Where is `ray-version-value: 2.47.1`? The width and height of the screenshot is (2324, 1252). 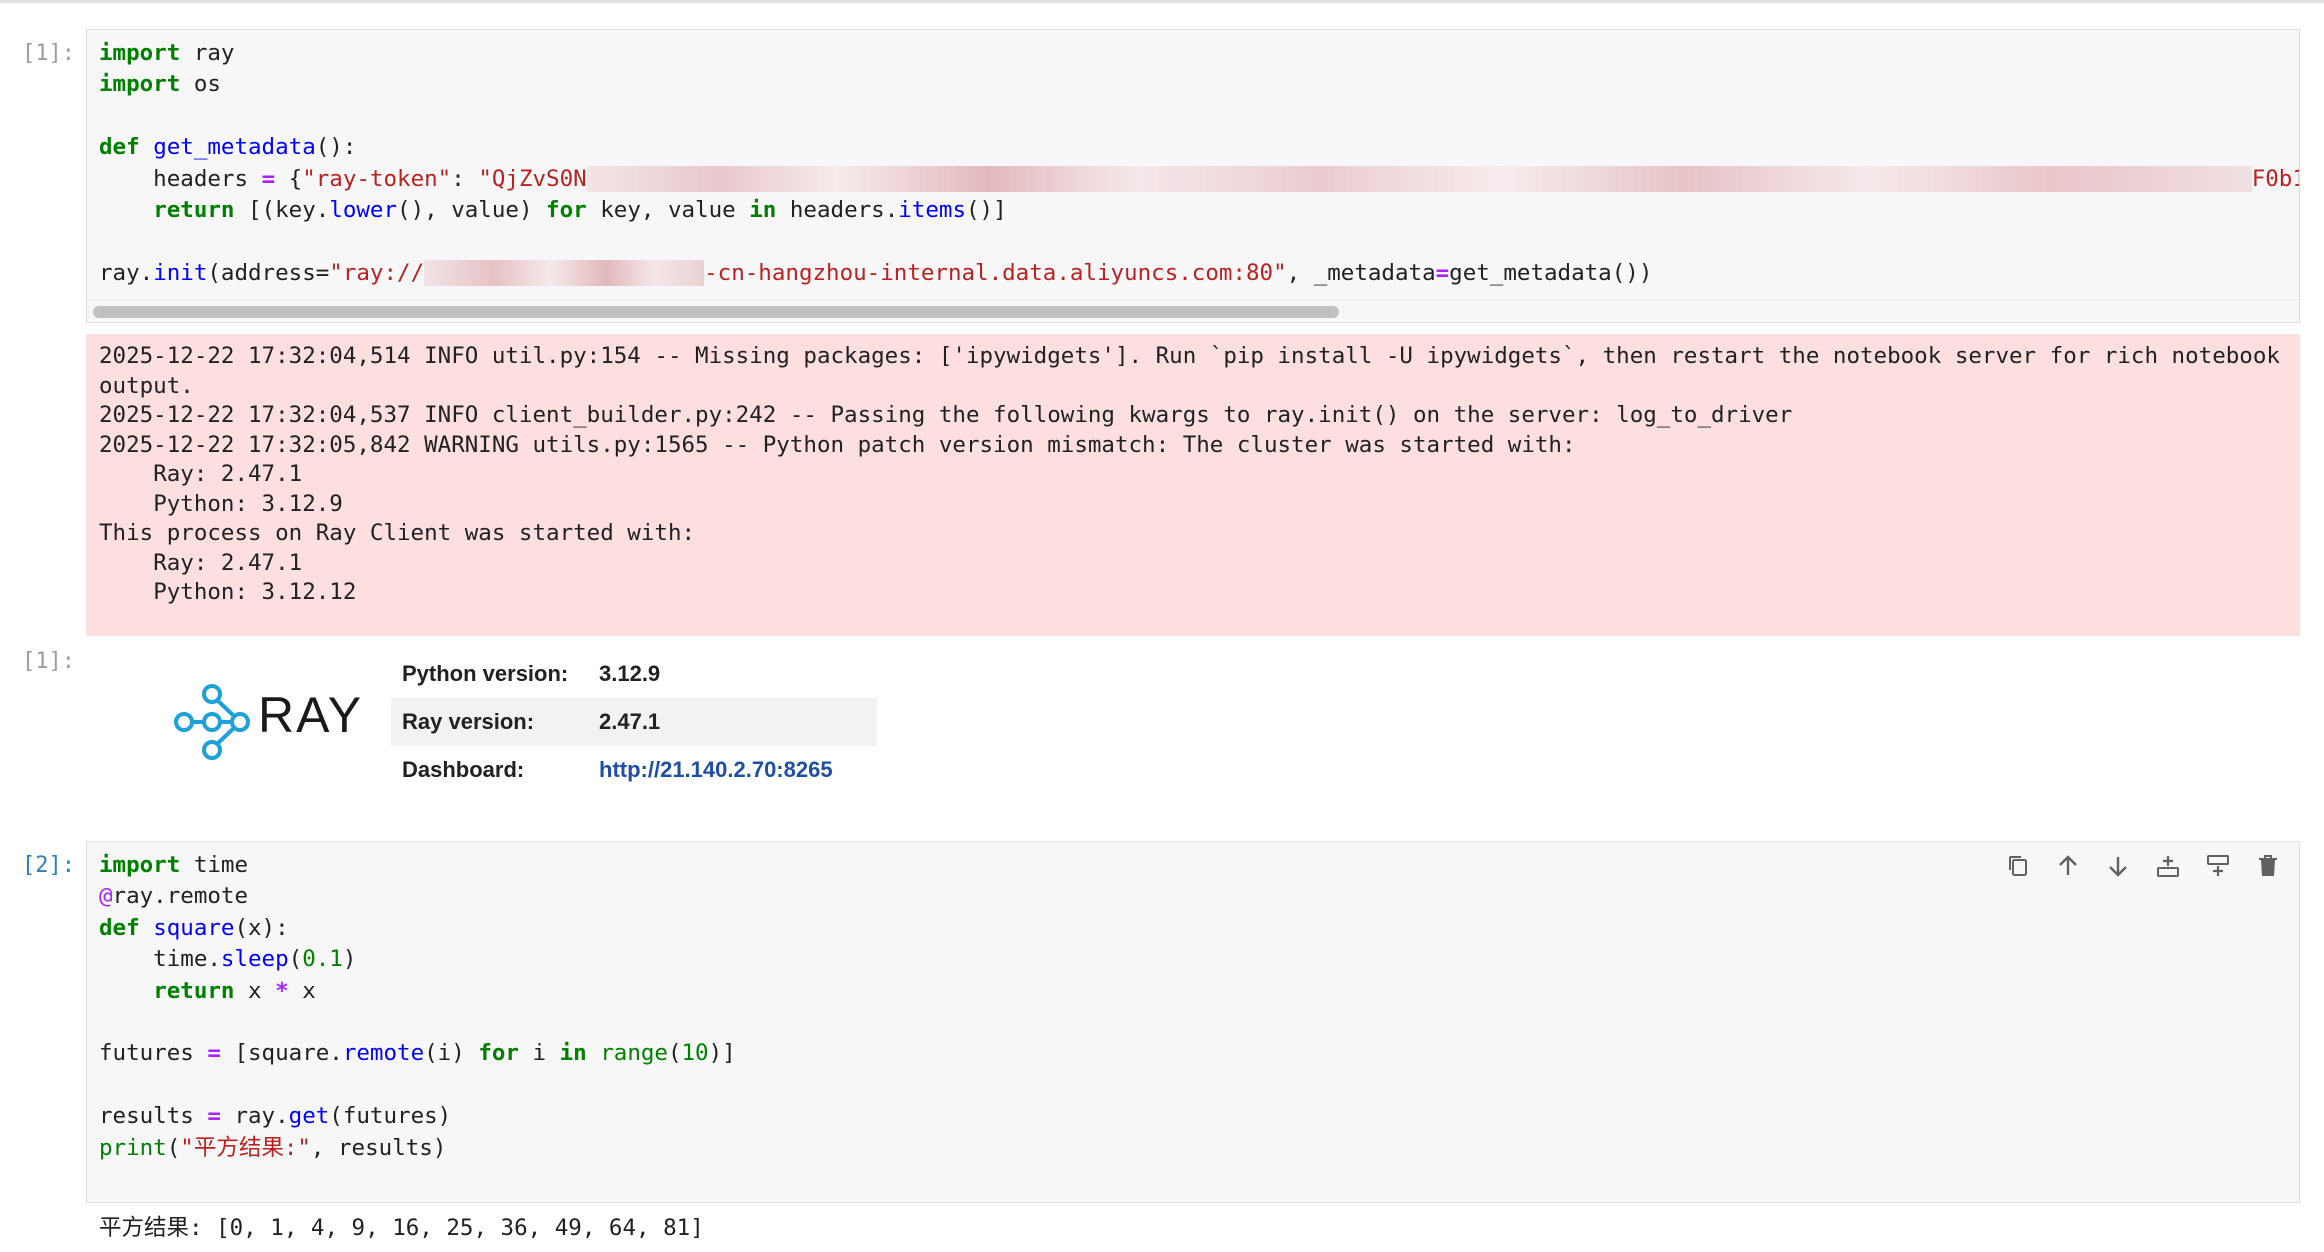
ray-version-value: 2.47.1 is located at coordinates (630, 721).